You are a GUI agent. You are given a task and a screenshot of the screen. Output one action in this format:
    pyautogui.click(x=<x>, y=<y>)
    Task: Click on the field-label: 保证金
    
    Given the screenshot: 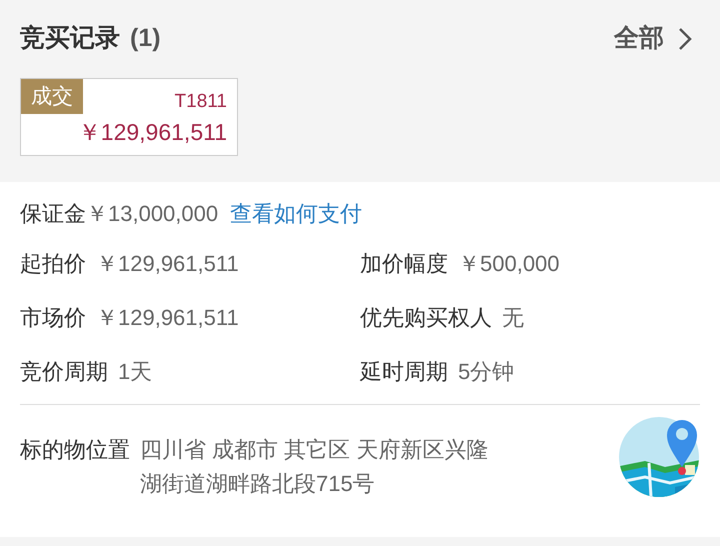 What is the action you would take?
    pyautogui.click(x=53, y=214)
    